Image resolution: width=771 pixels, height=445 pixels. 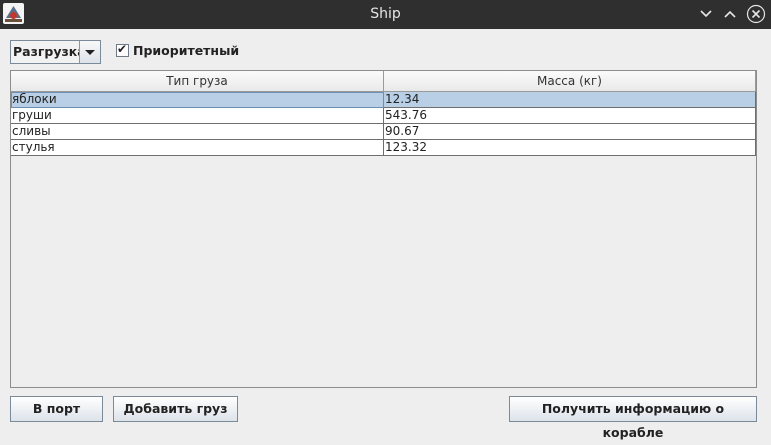 I want to click on add-cargo-button: Добавить груз, so click(x=175, y=409).